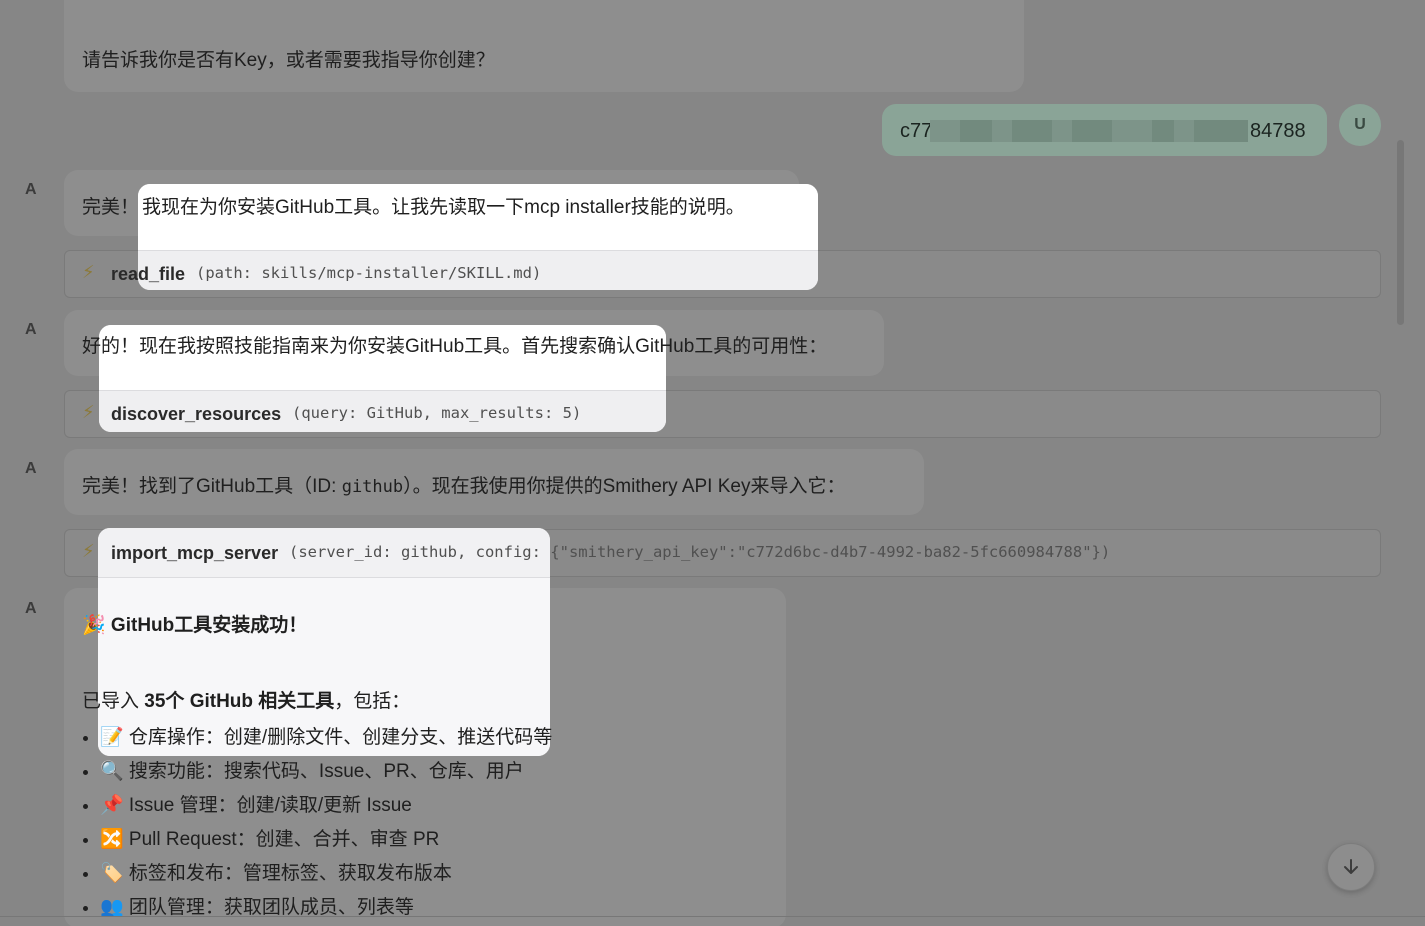  I want to click on tool-name-read-file: read_file, so click(148, 274).